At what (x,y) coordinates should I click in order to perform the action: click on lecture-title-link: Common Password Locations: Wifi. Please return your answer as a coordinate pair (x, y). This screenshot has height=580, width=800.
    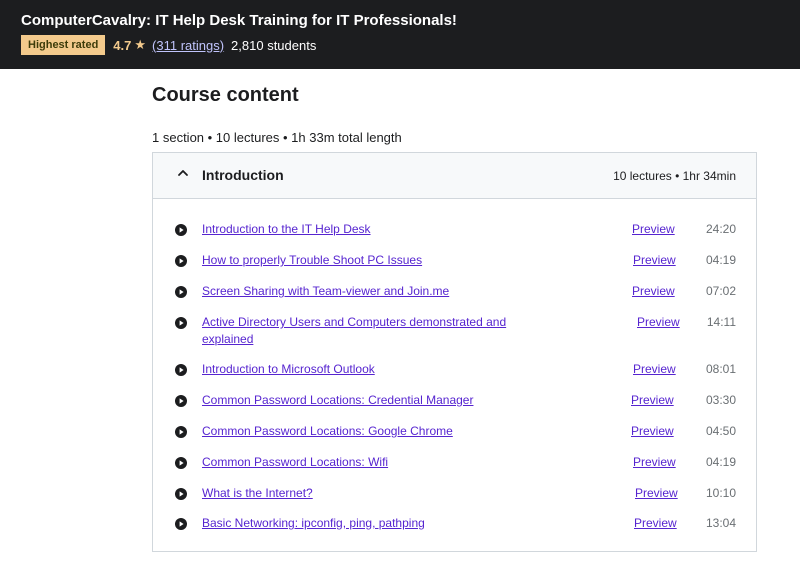
    Looking at the image, I should click on (372, 462).